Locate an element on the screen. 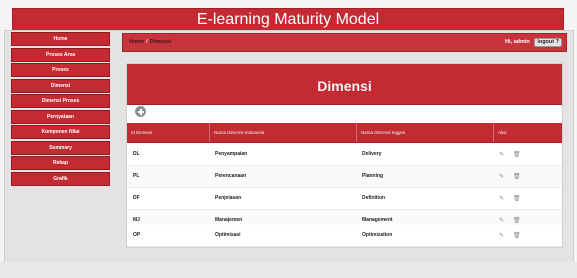 Image resolution: width=577 pixels, height=278 pixels. add-dimensi-button is located at coordinates (140, 111).